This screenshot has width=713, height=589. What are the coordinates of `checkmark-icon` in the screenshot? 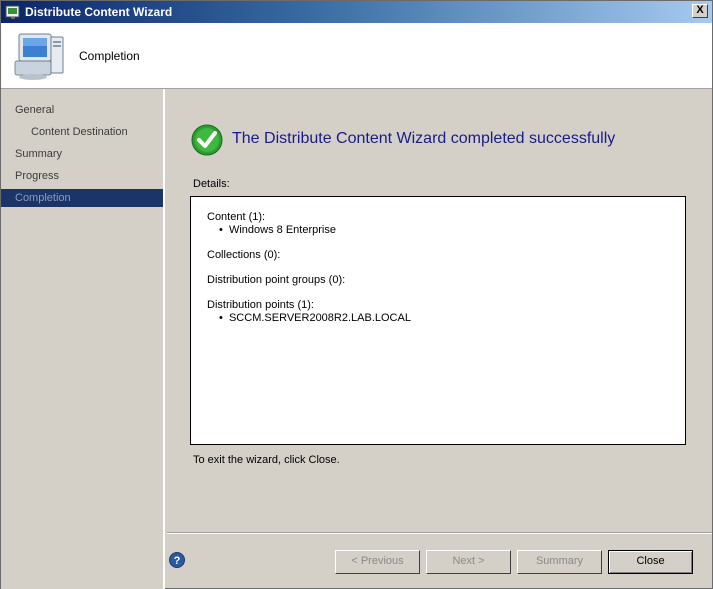 It's located at (207, 140).